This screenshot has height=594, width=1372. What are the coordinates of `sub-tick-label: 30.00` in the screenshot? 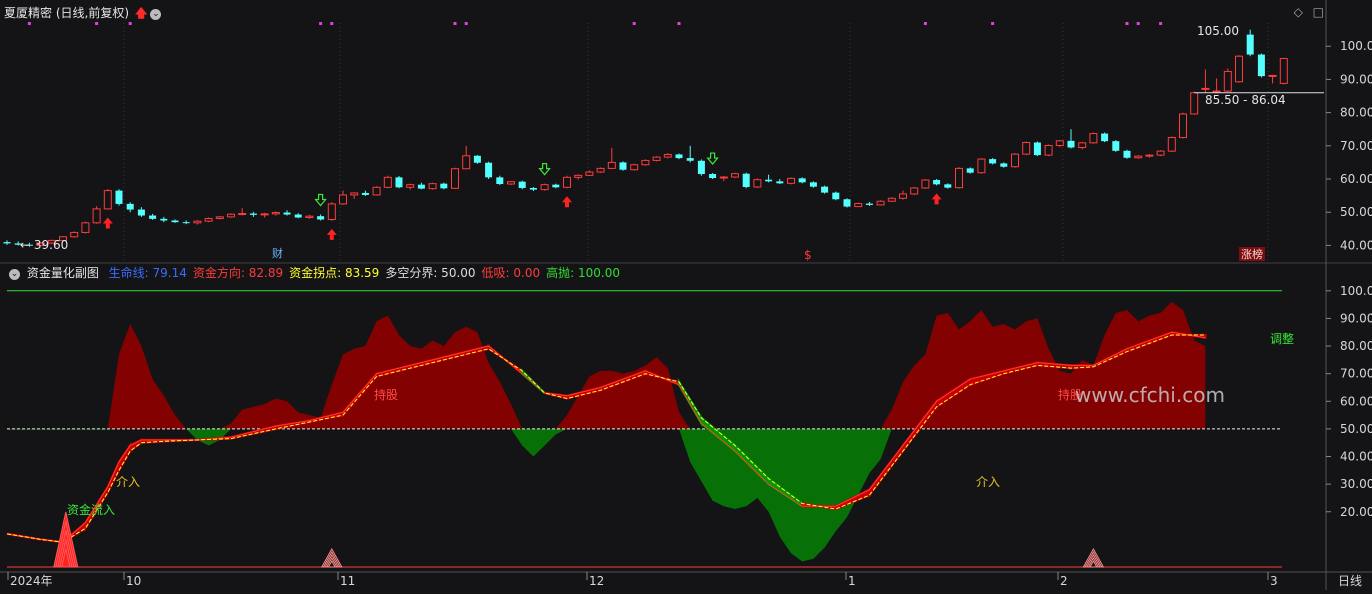 It's located at (1356, 484).